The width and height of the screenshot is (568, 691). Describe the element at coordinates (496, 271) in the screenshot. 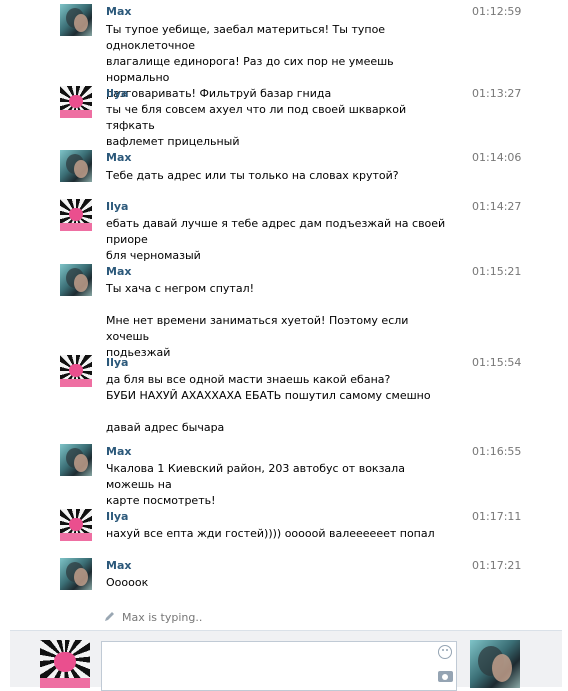

I see `message-time: 01:15:21` at that location.